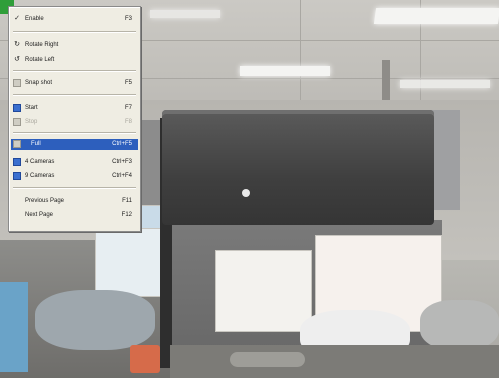  Describe the element at coordinates (17, 108) in the screenshot. I see `start-icon` at that location.